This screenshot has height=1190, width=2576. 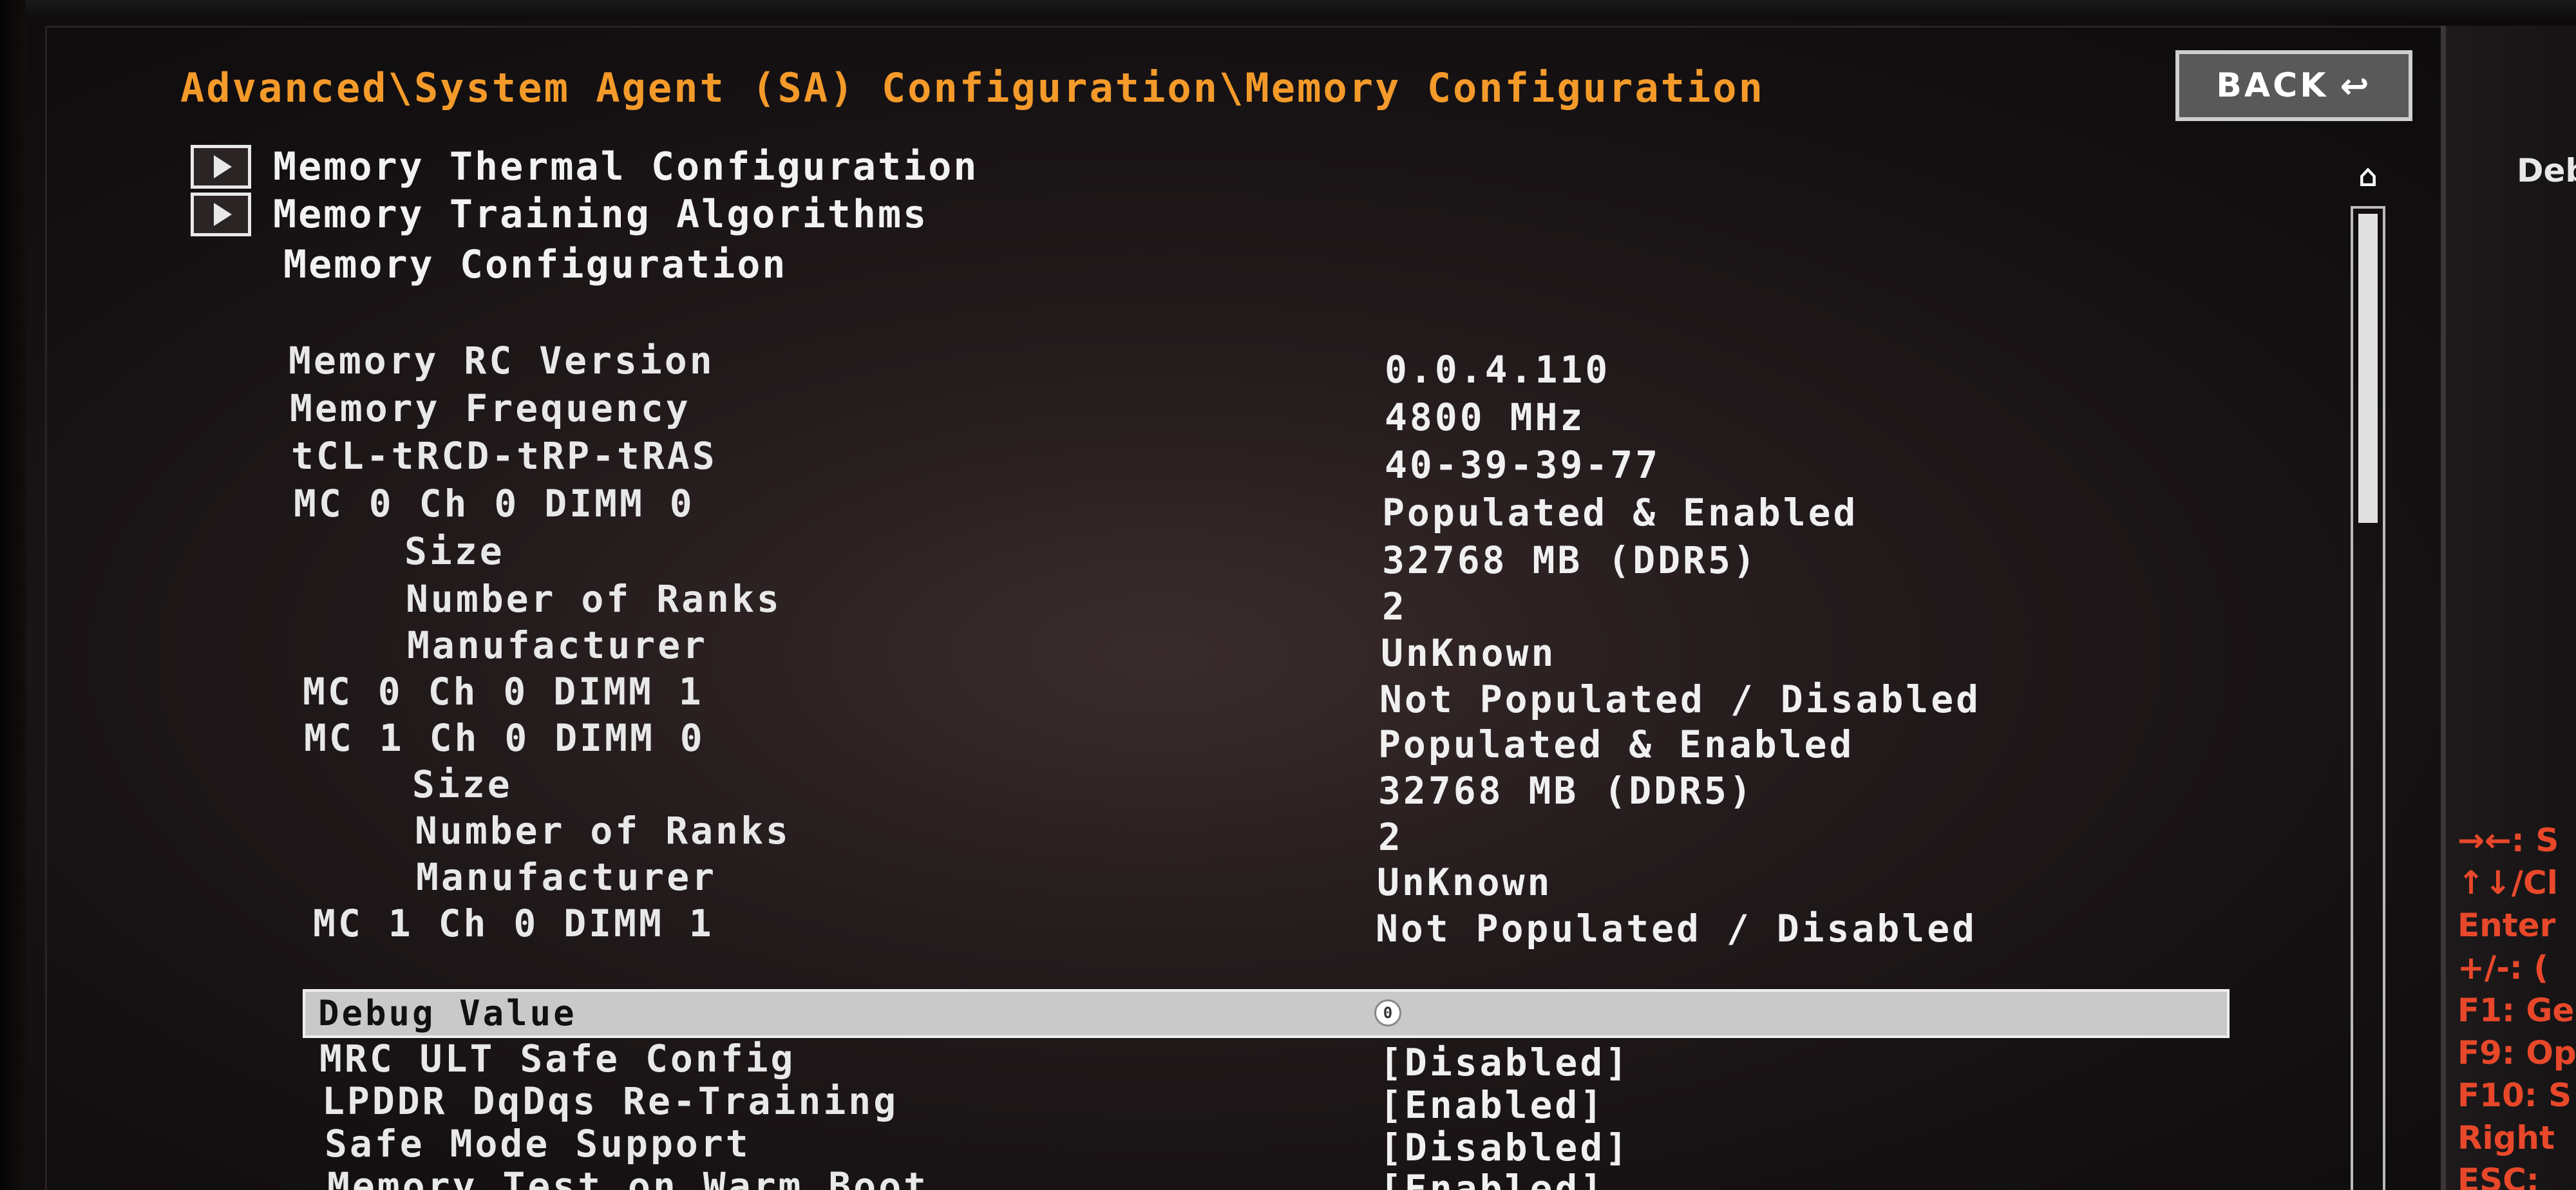 What do you see at coordinates (2508, 840) in the screenshot?
I see `key-hint: →←: S` at bounding box center [2508, 840].